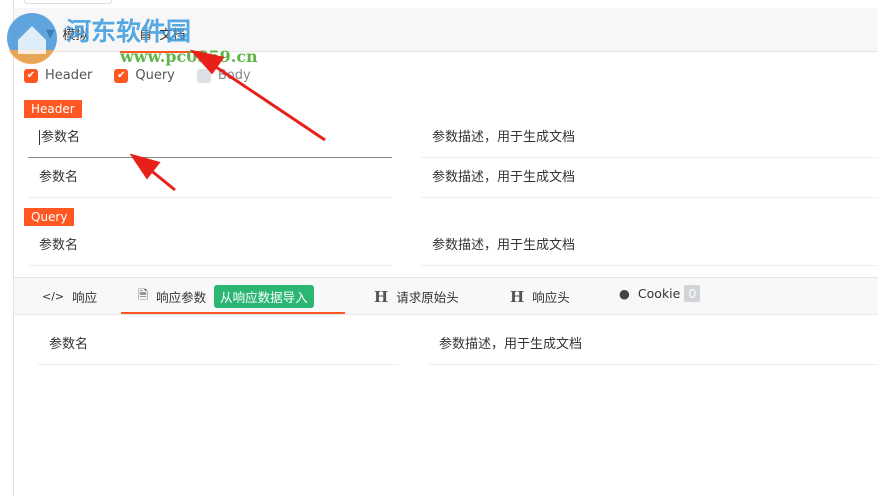 The width and height of the screenshot is (878, 496). Describe the element at coordinates (267, 101) in the screenshot. I see `arrow-line` at that location.